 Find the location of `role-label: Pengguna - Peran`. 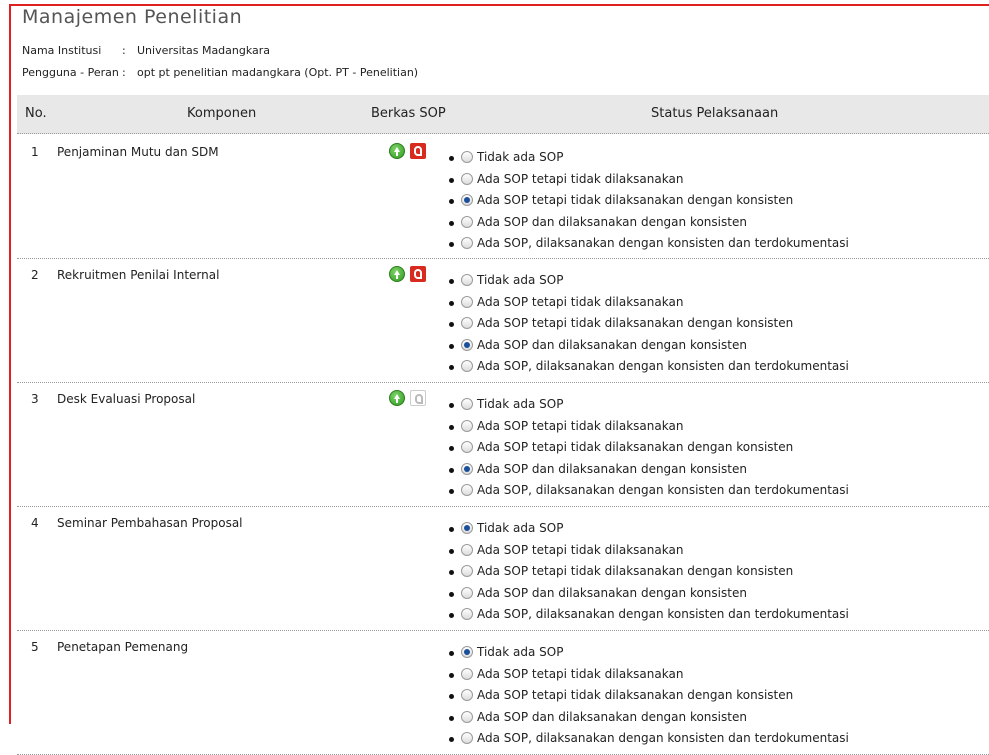

role-label: Pengguna - Peran is located at coordinates (70, 72).